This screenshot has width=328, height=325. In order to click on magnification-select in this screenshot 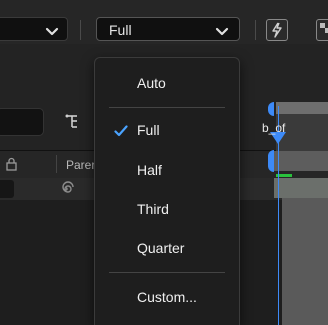, I will do `click(34, 29)`.